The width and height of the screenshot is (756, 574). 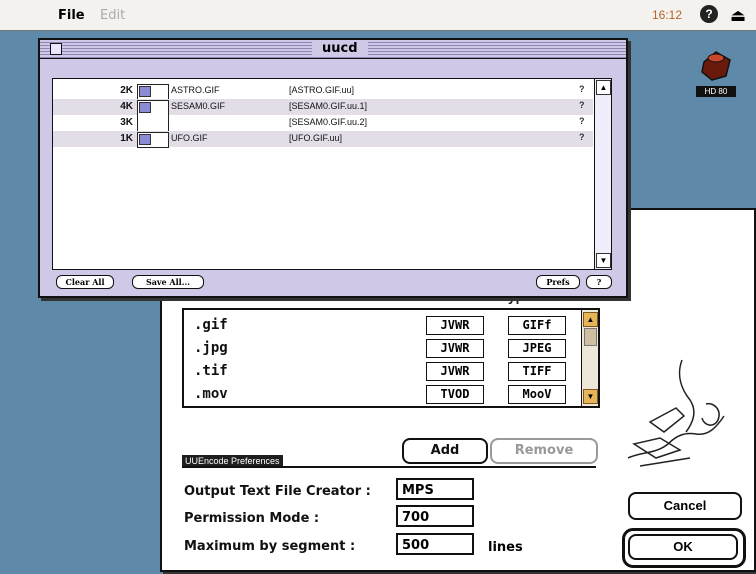 I want to click on file-name: UFO.GIF, so click(x=189, y=138).